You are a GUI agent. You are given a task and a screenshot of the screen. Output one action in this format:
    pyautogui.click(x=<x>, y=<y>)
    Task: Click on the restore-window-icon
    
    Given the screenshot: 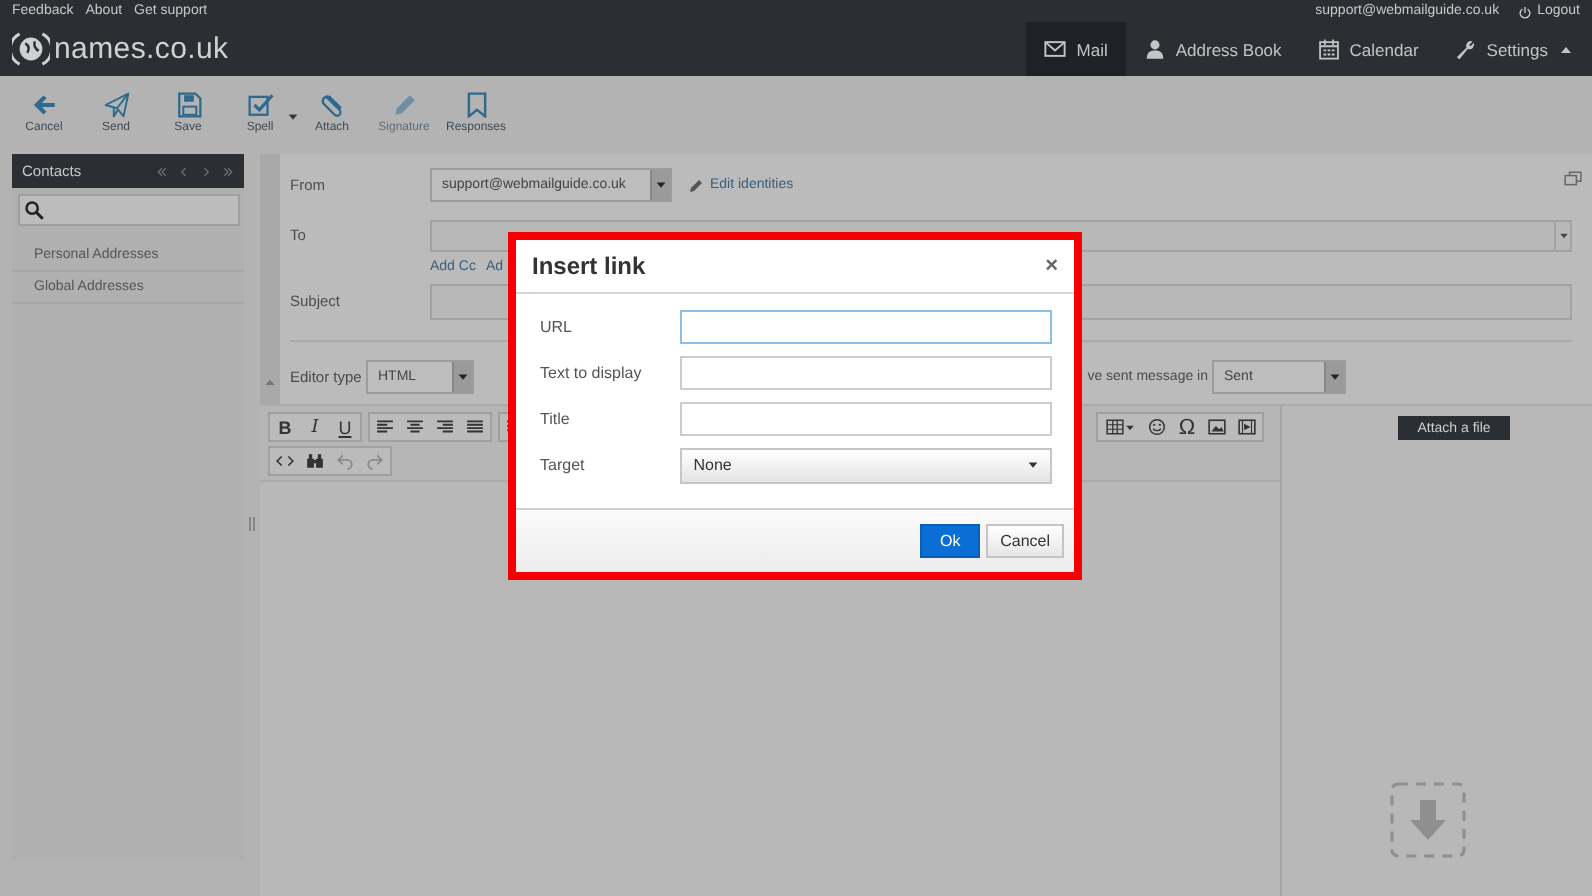 What is the action you would take?
    pyautogui.click(x=1573, y=179)
    